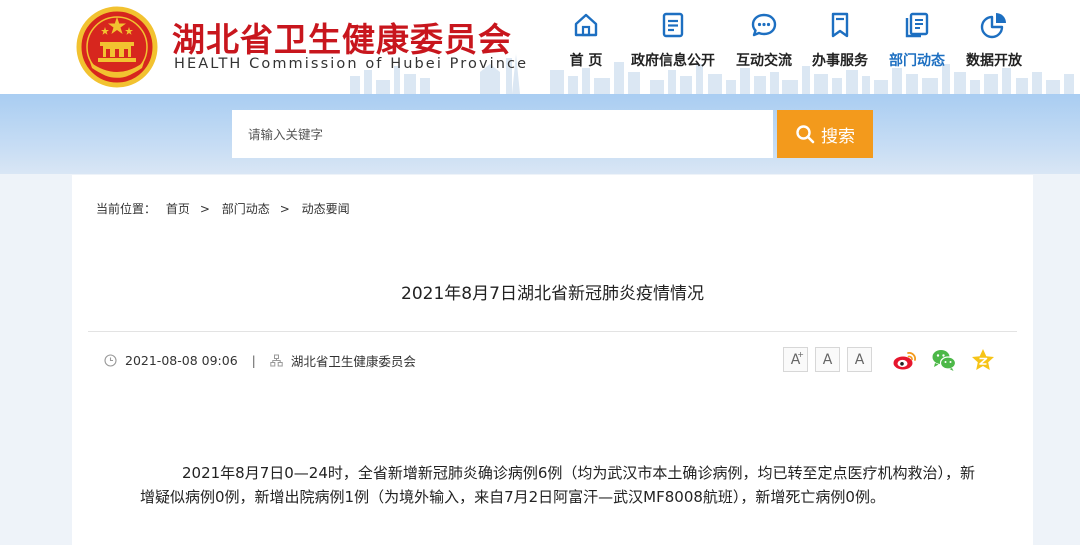 Image resolution: width=1080 pixels, height=545 pixels. What do you see at coordinates (859, 359) in the screenshot?
I see `font-size-decrease-button: A` at bounding box center [859, 359].